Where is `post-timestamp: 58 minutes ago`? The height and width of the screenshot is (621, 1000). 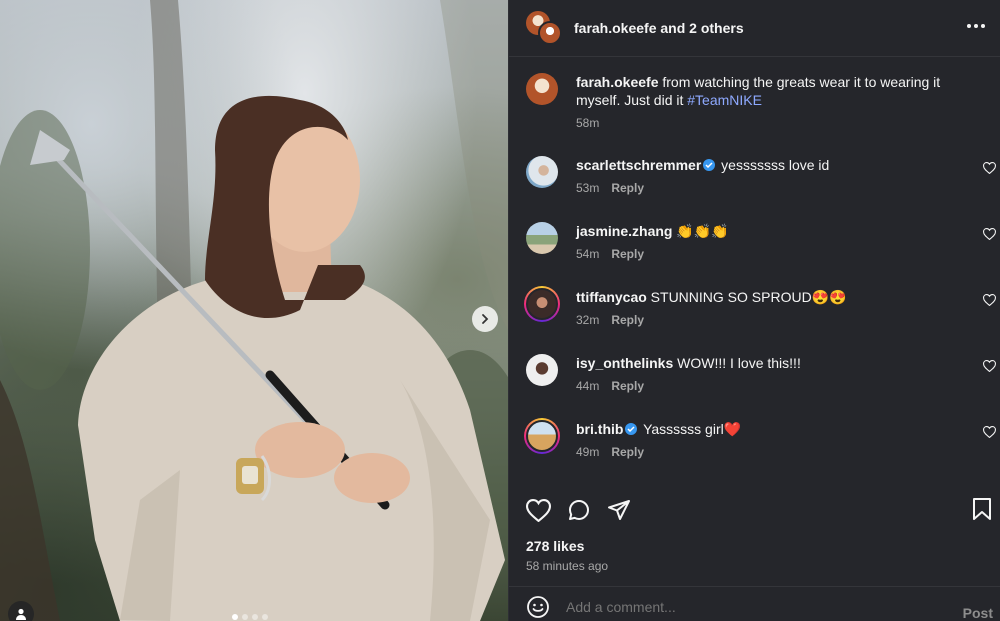 post-timestamp: 58 minutes ago is located at coordinates (567, 566).